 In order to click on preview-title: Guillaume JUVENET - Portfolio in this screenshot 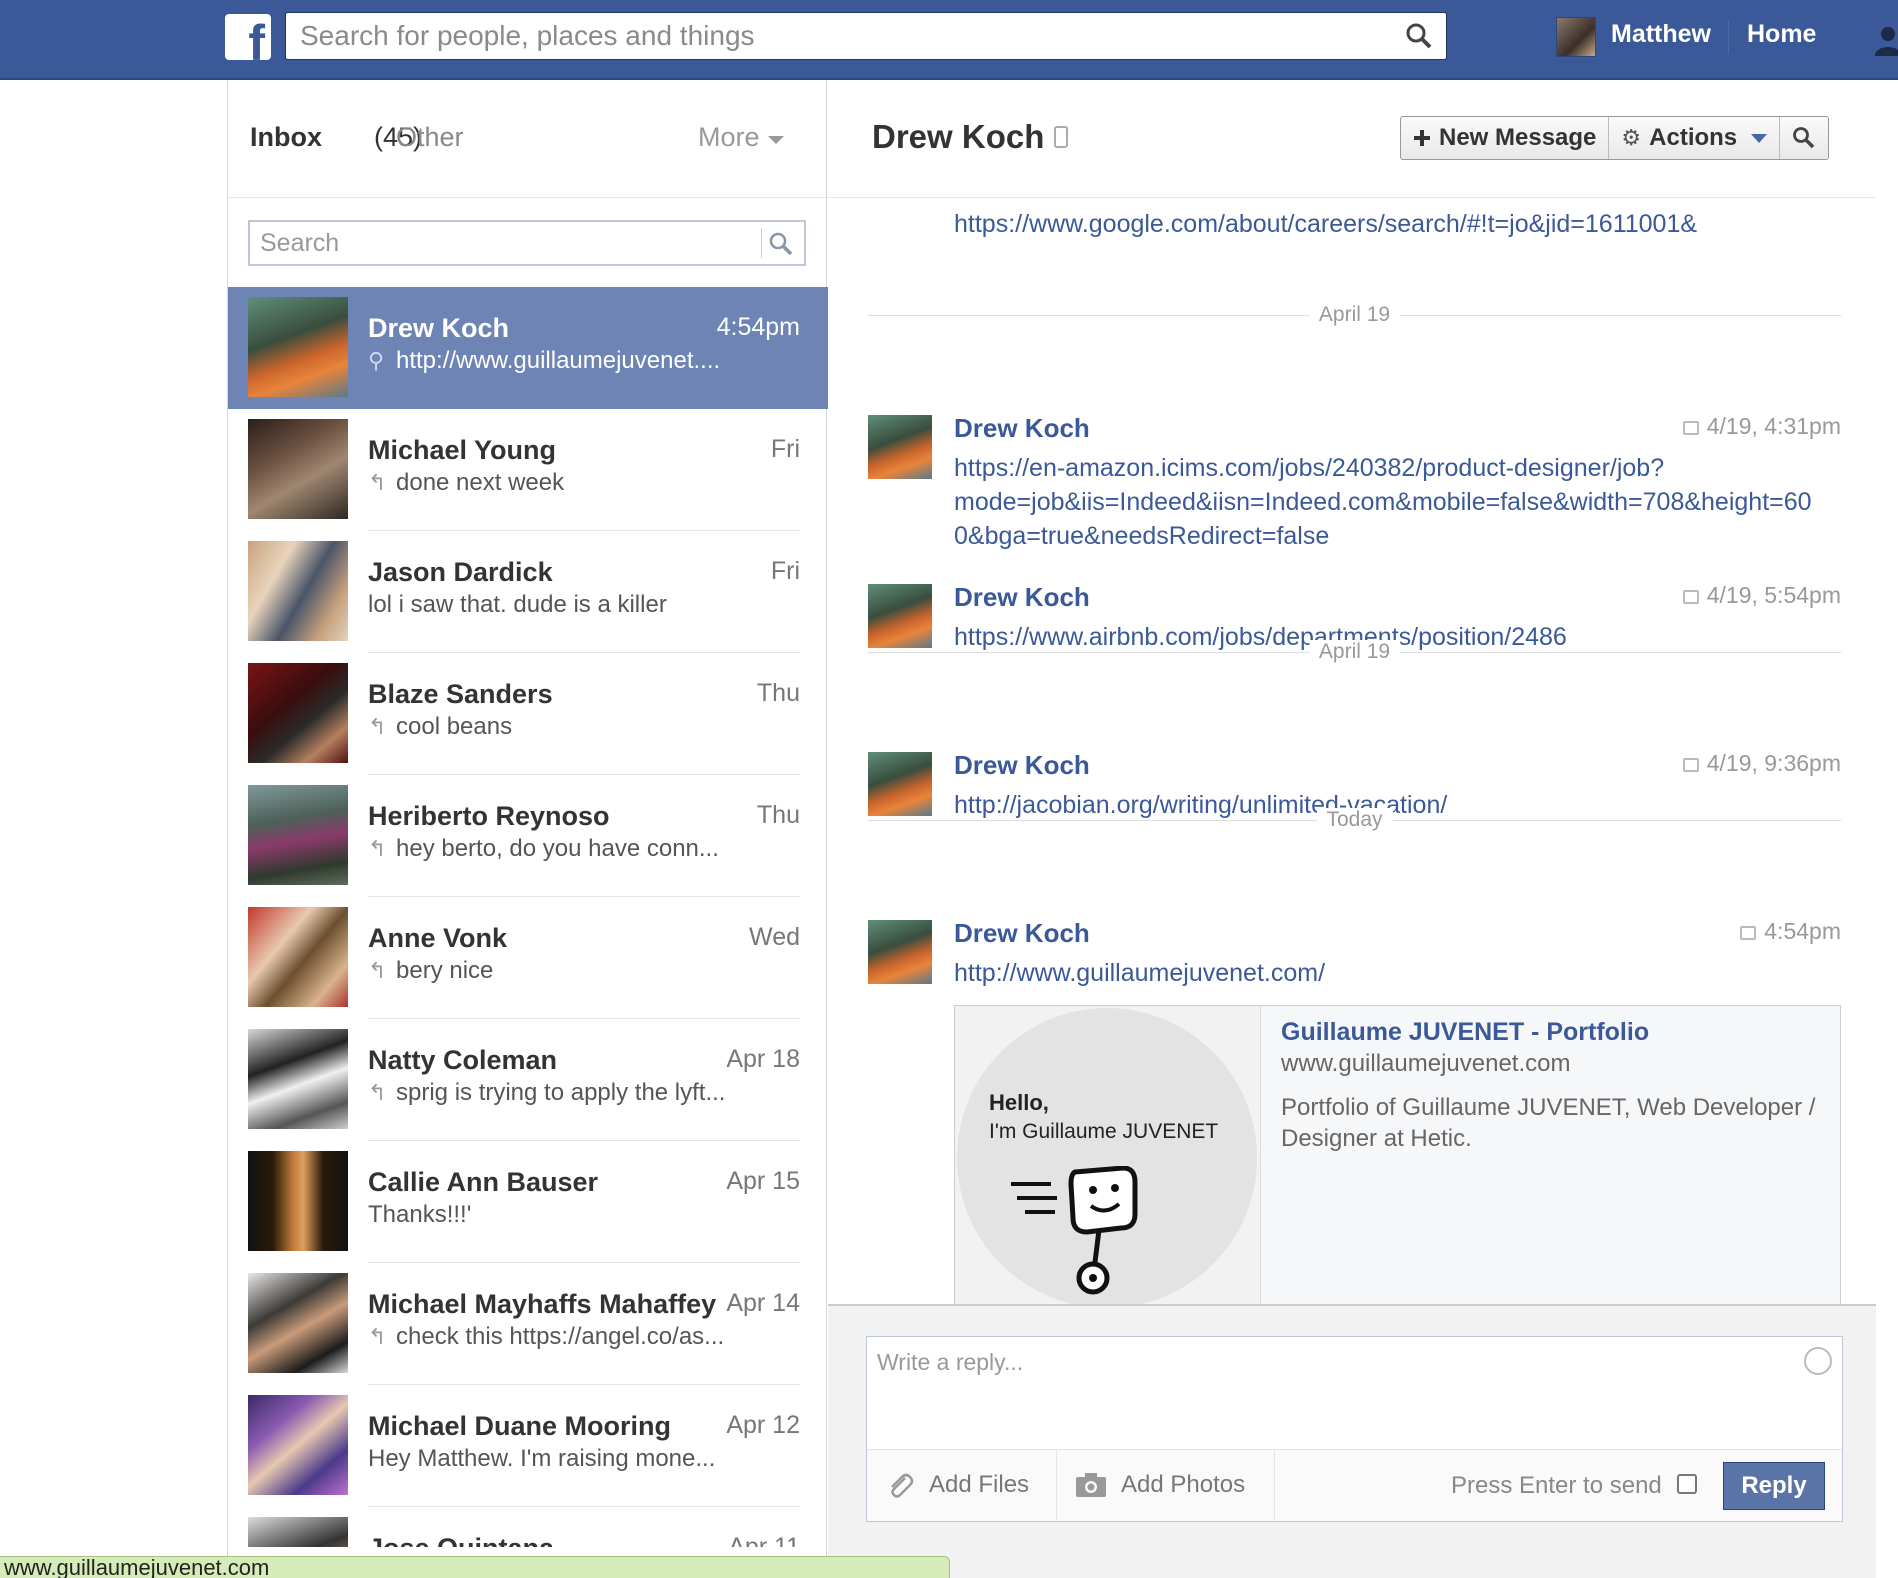, I will do `click(1465, 1032)`.